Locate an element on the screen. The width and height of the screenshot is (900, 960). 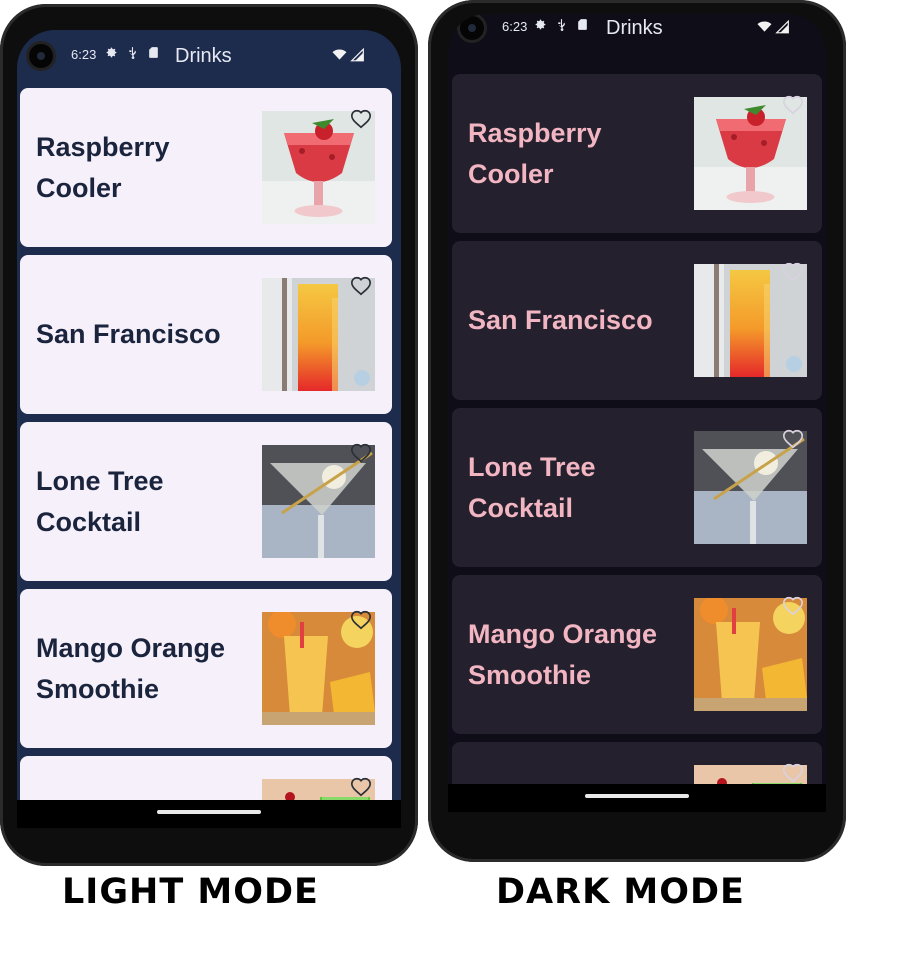
dark-mode-caption: DARK MODE is located at coordinates (620, 892).